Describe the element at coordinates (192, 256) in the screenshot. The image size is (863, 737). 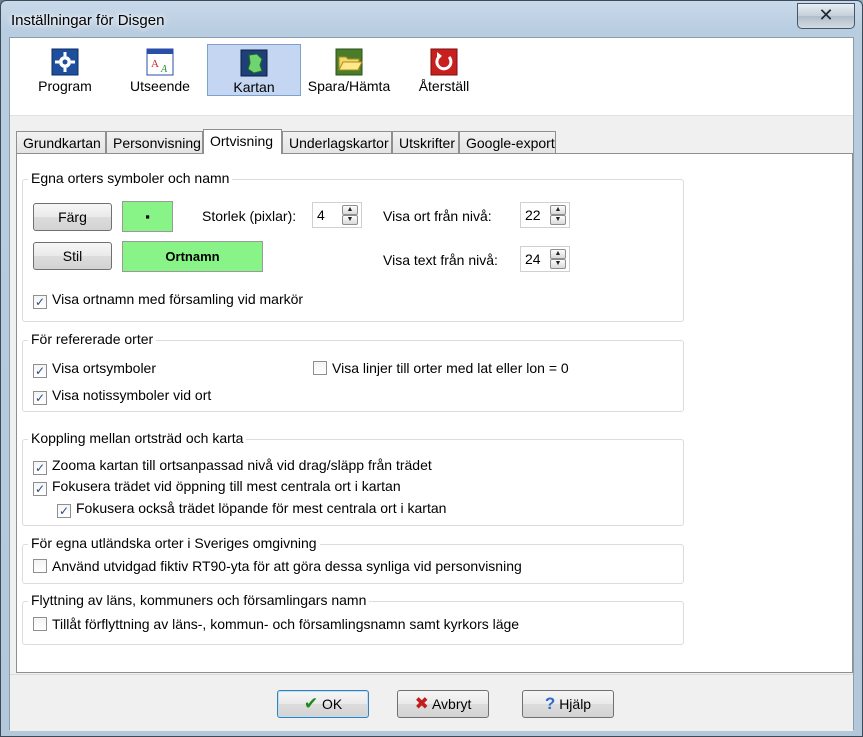
I see `text-style-preview: Ortnamn` at that location.